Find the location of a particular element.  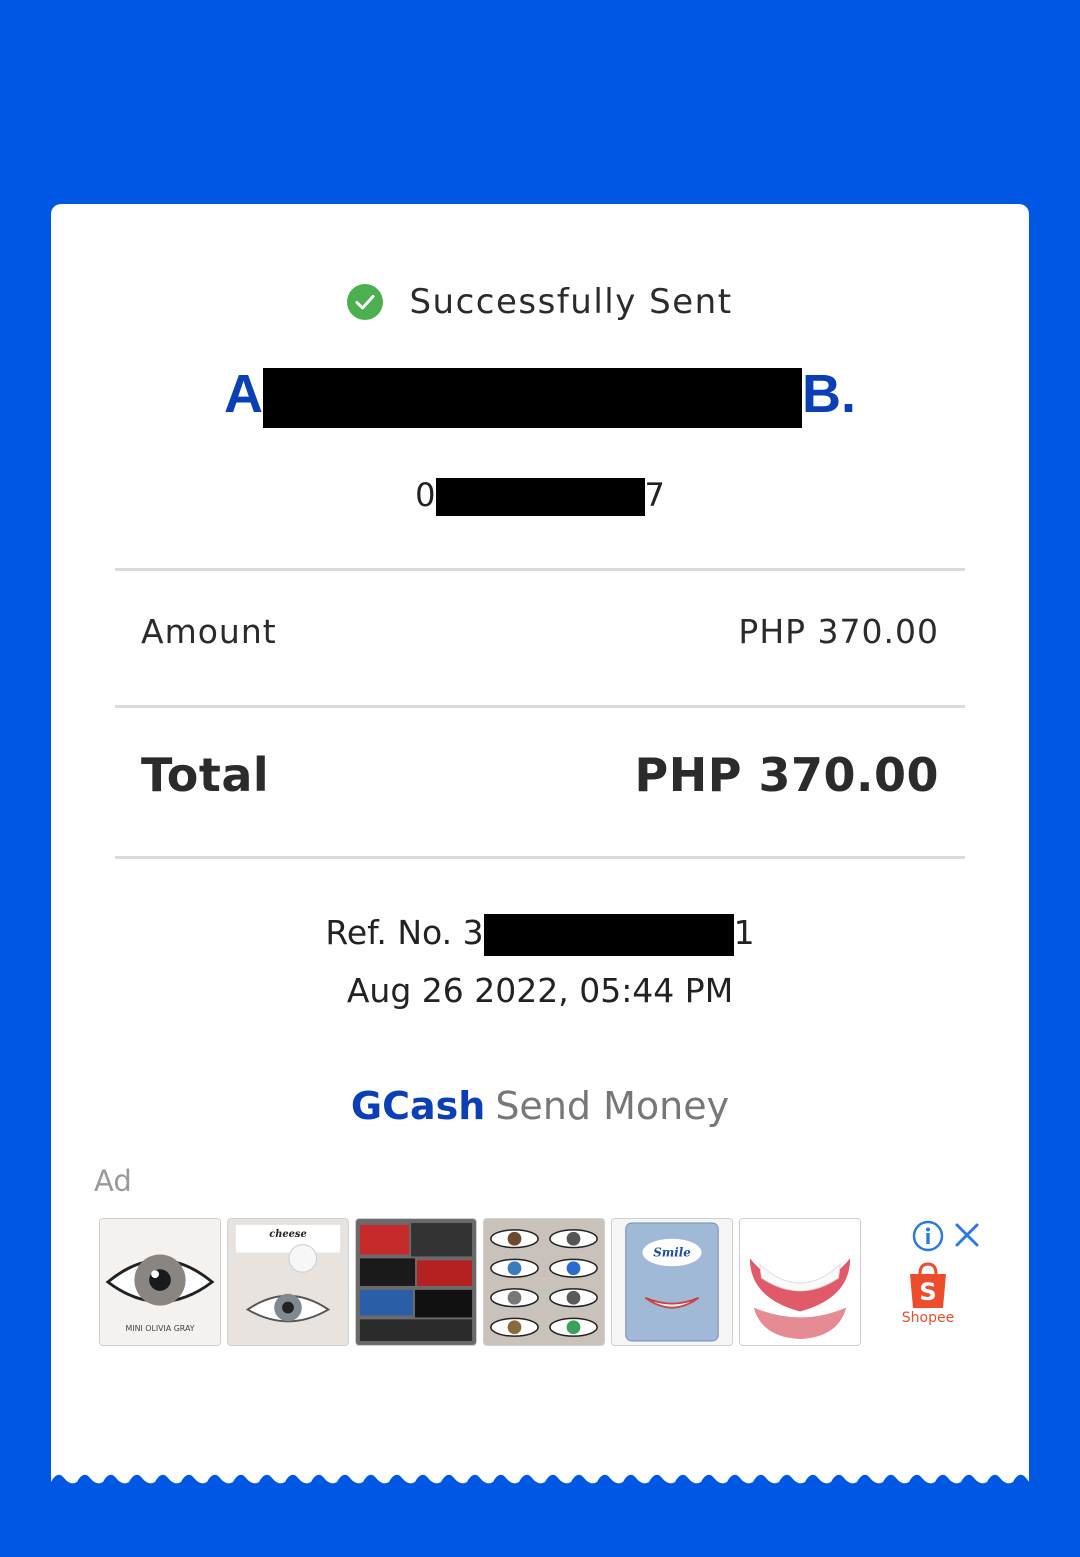

receipt-zigzag-edge is located at coordinates (540, 1487).